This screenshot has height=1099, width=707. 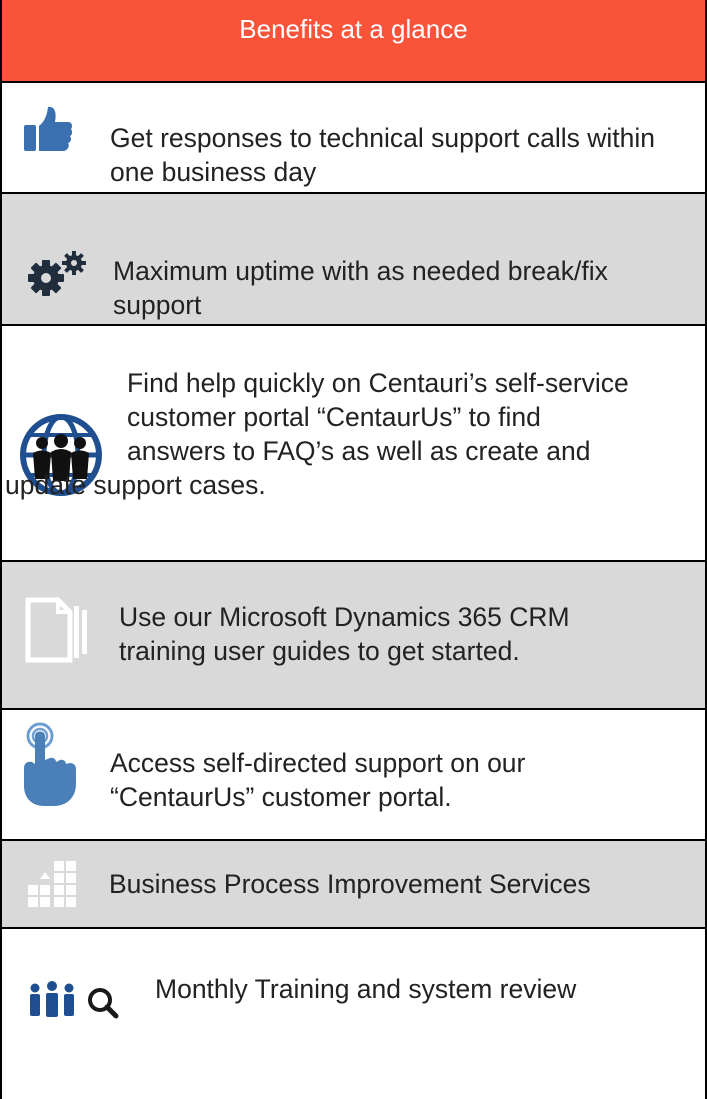 What do you see at coordinates (350, 884) in the screenshot?
I see `benefit-text-line: Business Process Improvement Services` at bounding box center [350, 884].